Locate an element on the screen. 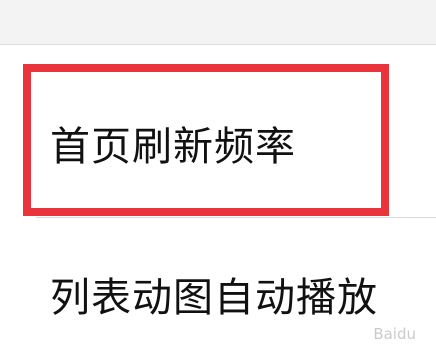 Image resolution: width=436 pixels, height=354 pixels. setting-label: 列表动图自动播放 is located at coordinates (214, 298).